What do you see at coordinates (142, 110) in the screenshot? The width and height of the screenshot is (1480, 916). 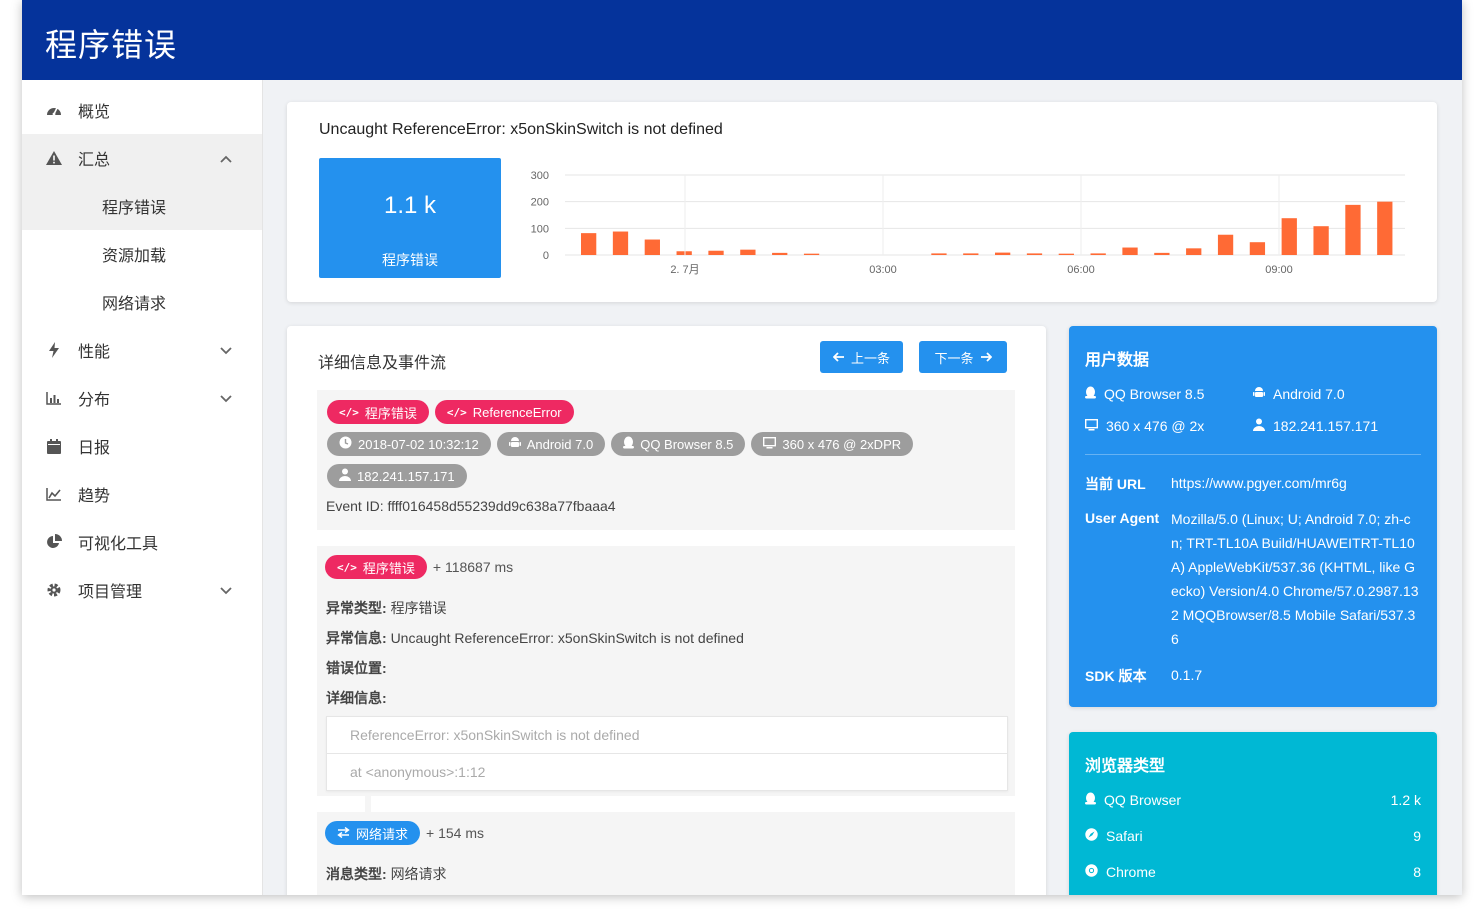 I see `sidebar-item-overview: 概览` at bounding box center [142, 110].